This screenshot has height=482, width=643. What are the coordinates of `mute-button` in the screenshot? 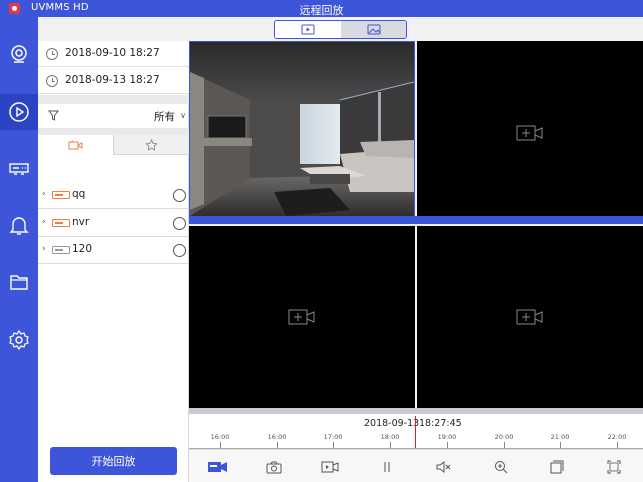 It's located at (444, 467).